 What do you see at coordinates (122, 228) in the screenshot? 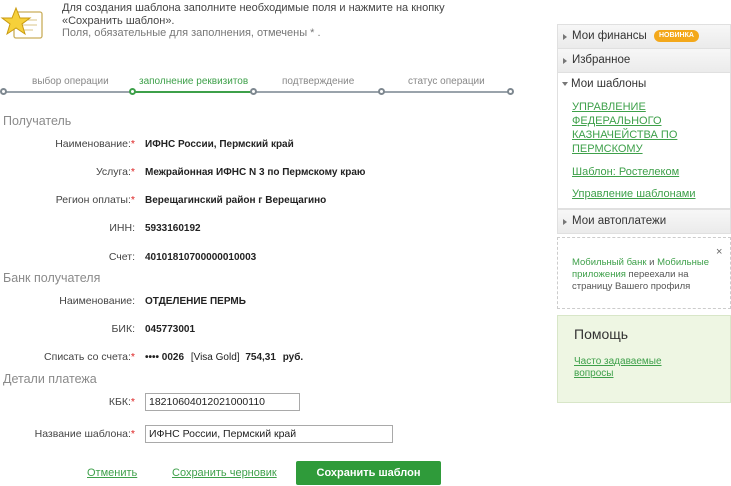
I see `inn-label: ИНН:` at bounding box center [122, 228].